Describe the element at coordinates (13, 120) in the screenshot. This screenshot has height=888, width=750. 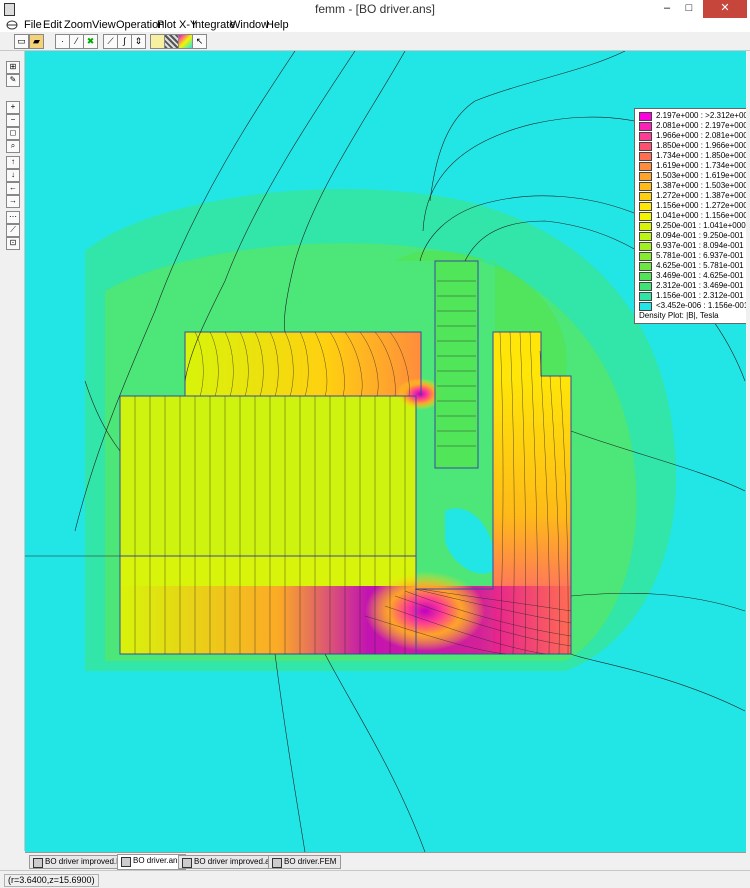
I see `zoom-out-icon: −` at that location.